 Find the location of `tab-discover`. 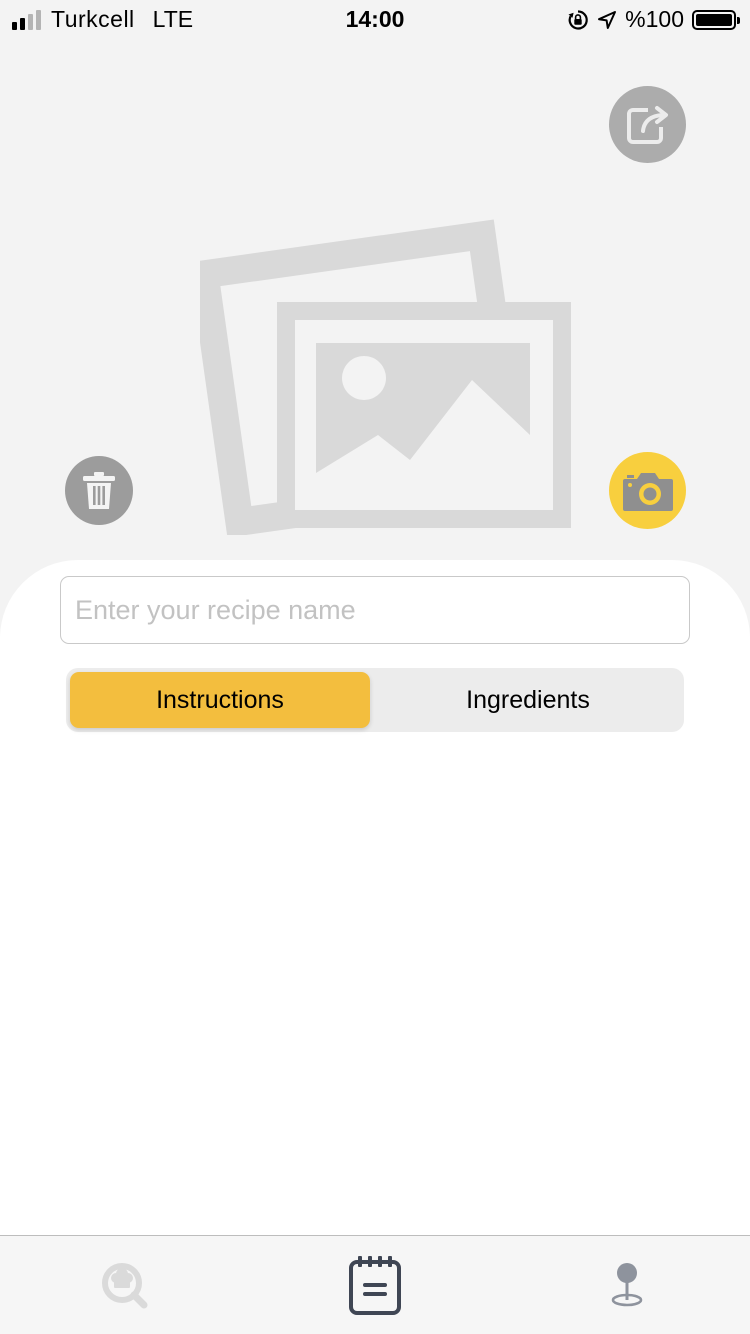

tab-discover is located at coordinates (125, 1285).